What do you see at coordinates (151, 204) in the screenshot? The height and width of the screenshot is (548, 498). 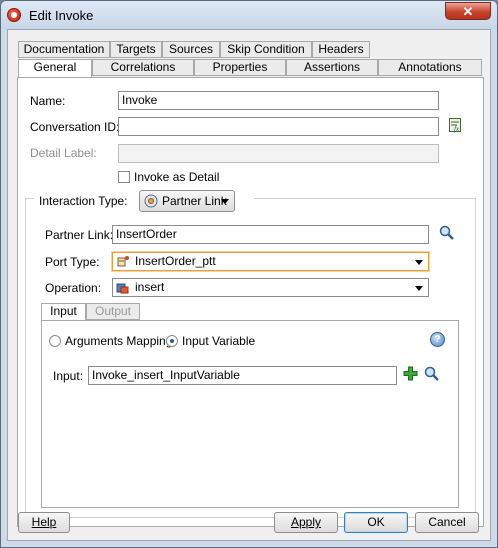 I see `partner-link-icon` at bounding box center [151, 204].